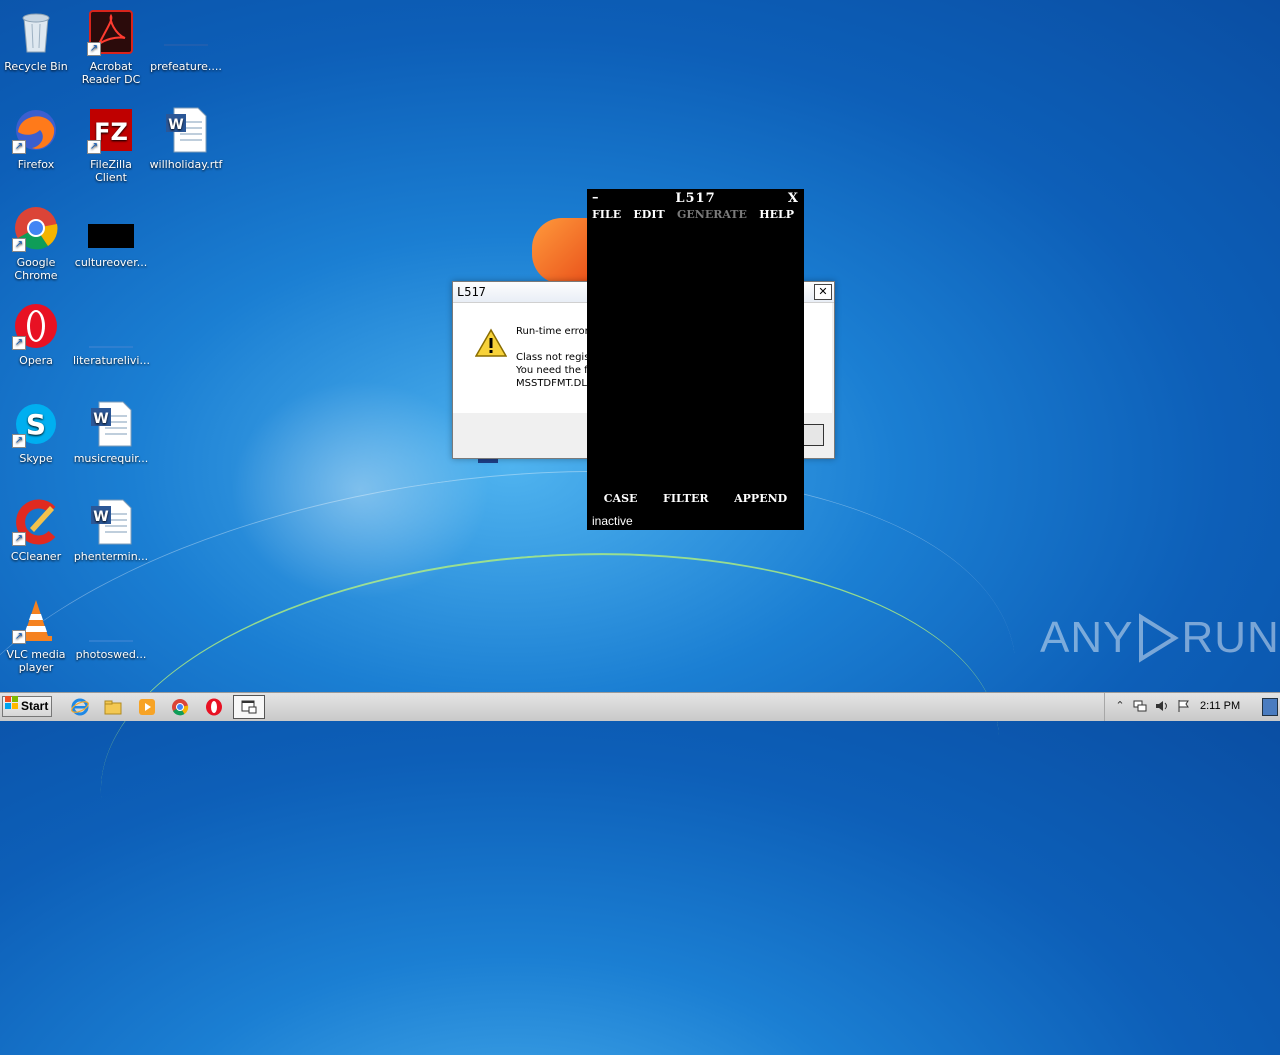  I want to click on app-action-bar: CASE FILTER APPEND, so click(695, 498).